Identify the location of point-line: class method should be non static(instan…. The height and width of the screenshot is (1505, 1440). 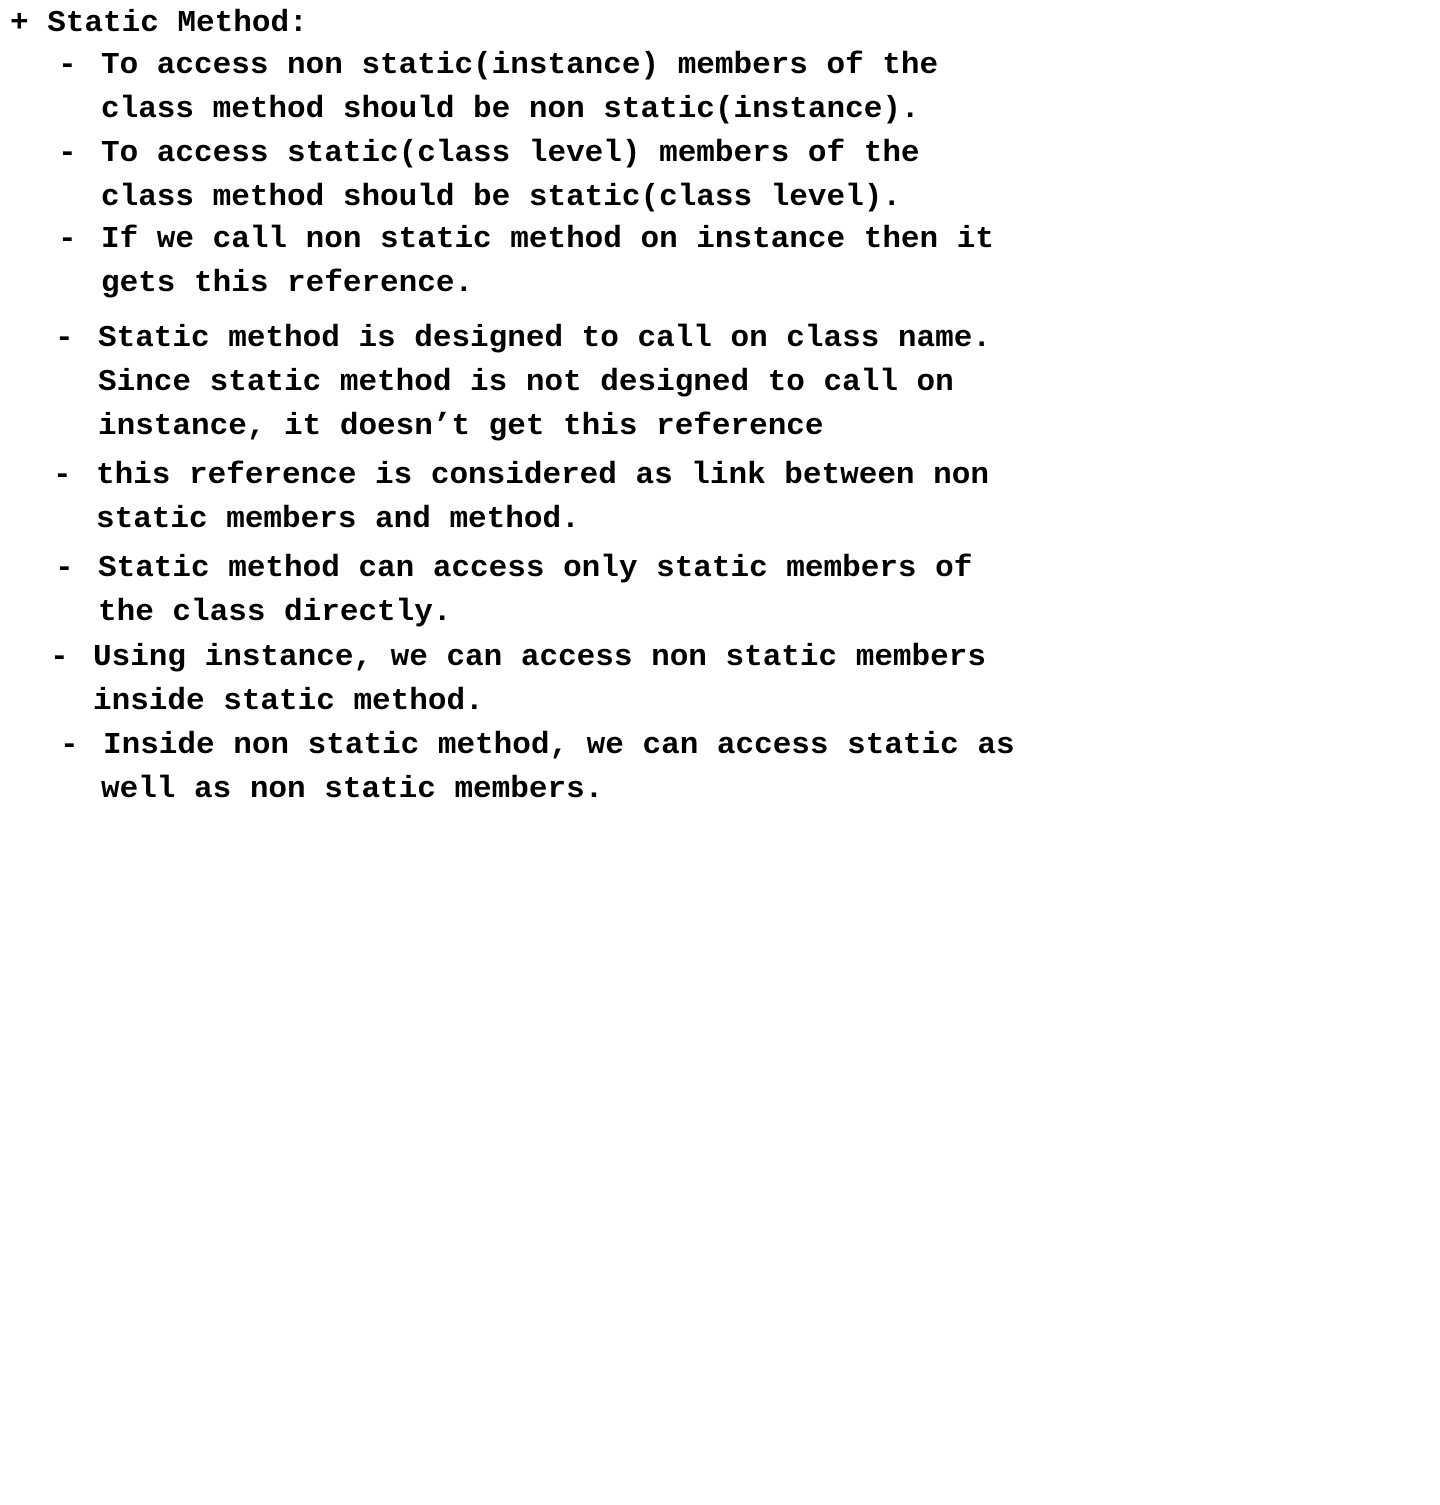
(510, 109).